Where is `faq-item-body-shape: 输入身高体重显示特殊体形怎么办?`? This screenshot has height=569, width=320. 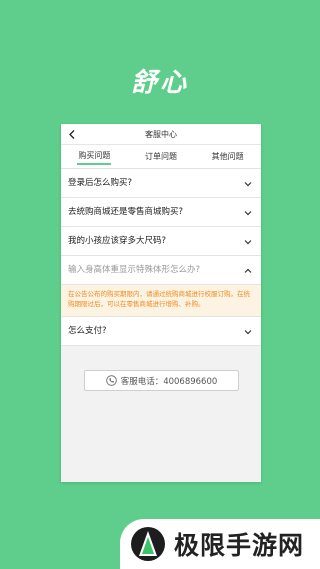
faq-item-body-shape: 输入身高体重显示特殊体形怎么办? is located at coordinates (161, 270).